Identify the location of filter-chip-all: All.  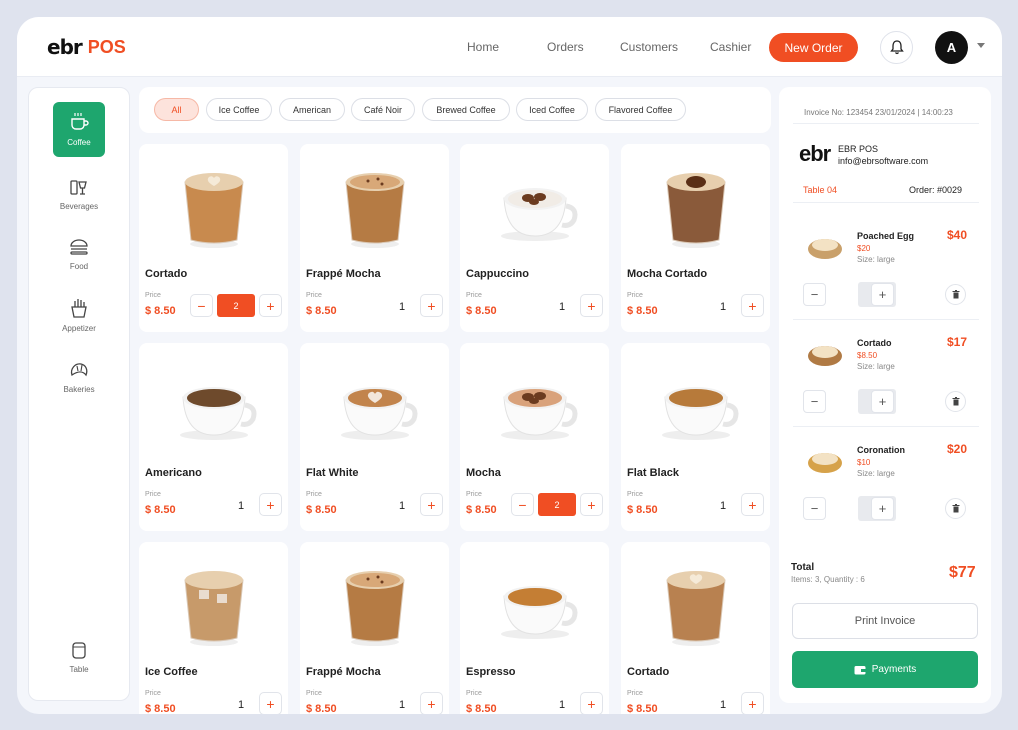
(176, 109).